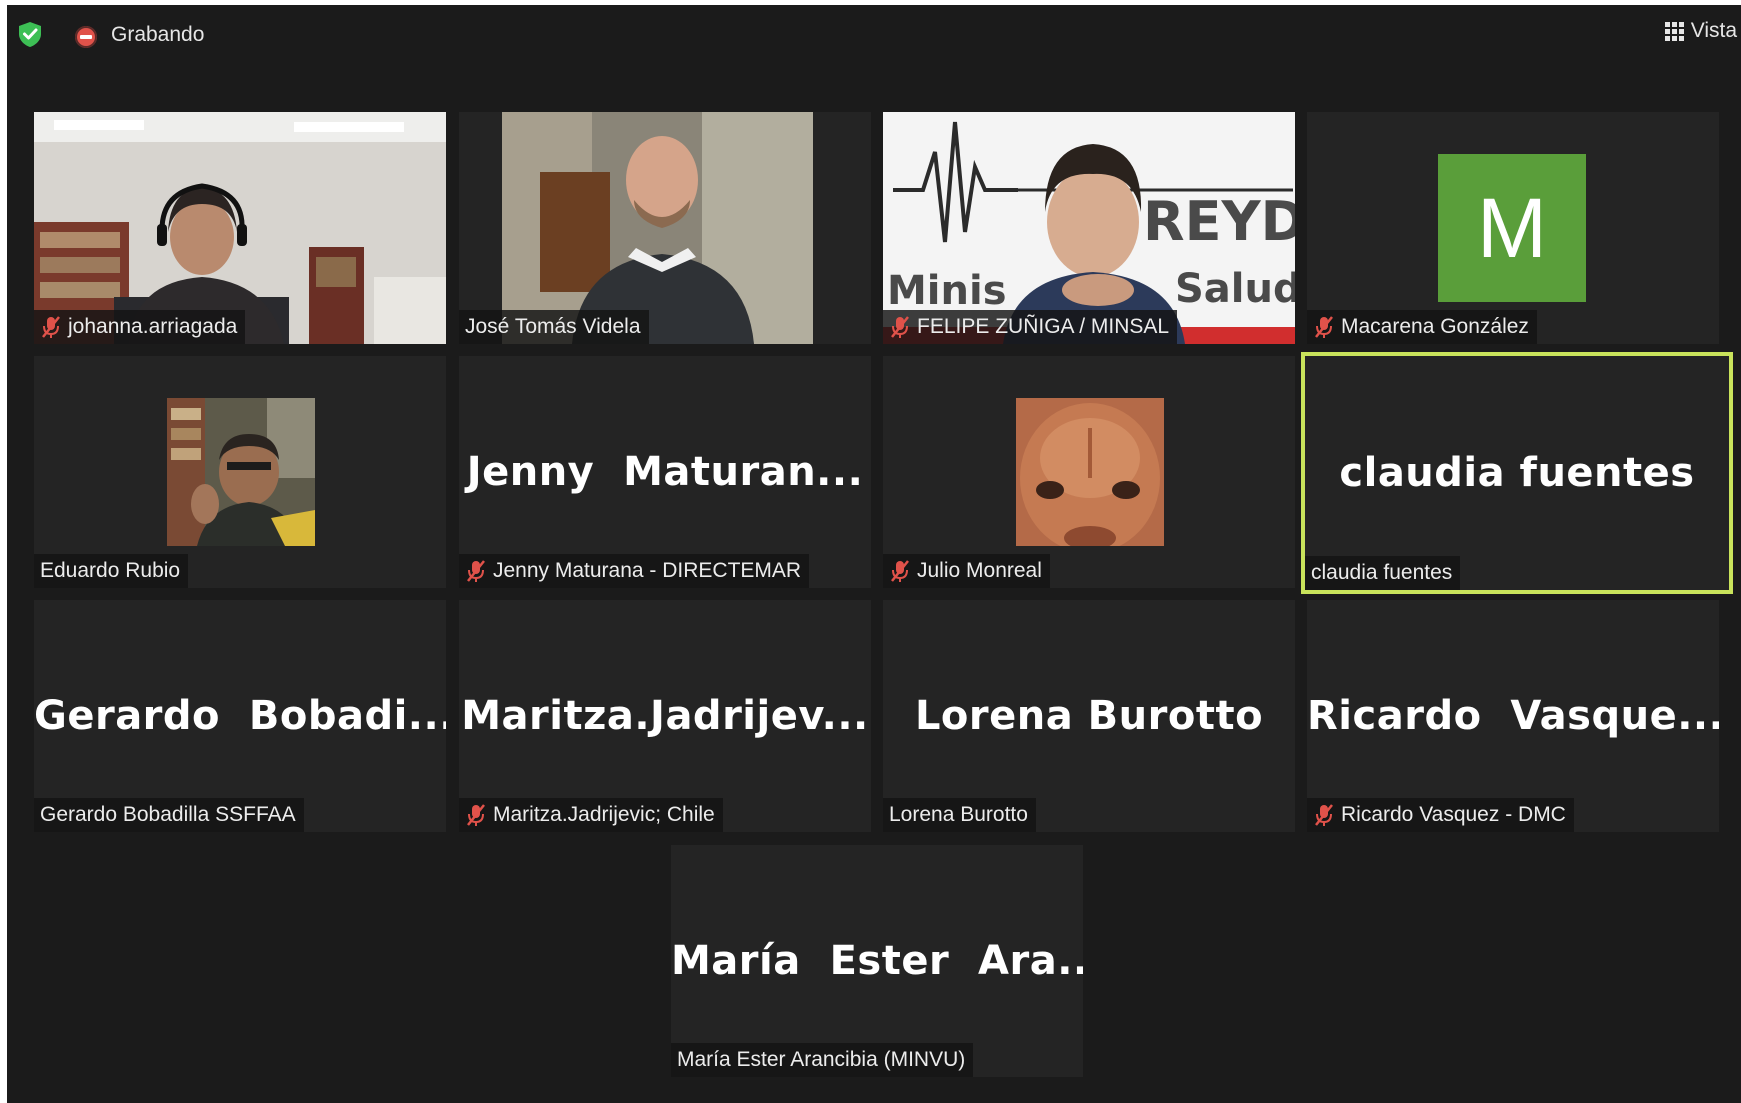  I want to click on participant-name-tag: José Tomás Videla, so click(554, 327).